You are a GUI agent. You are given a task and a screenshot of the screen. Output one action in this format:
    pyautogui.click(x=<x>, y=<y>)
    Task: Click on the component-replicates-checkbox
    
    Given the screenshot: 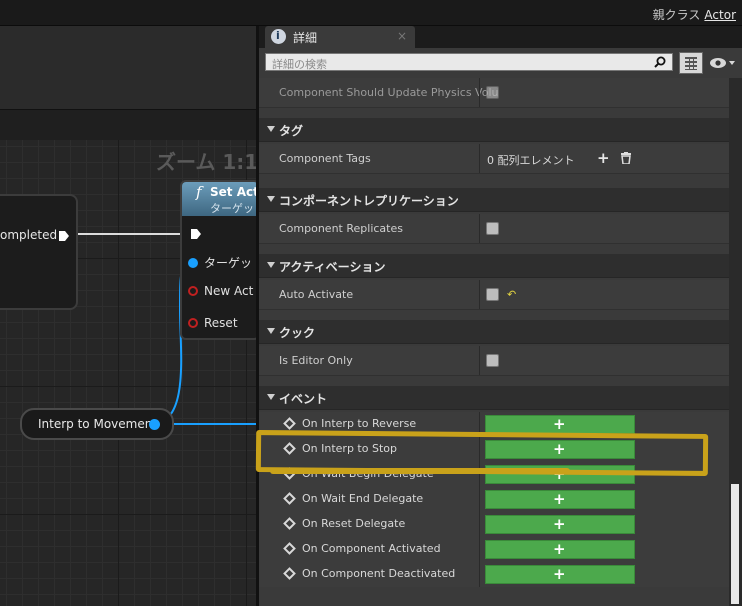 What is the action you would take?
    pyautogui.click(x=492, y=228)
    